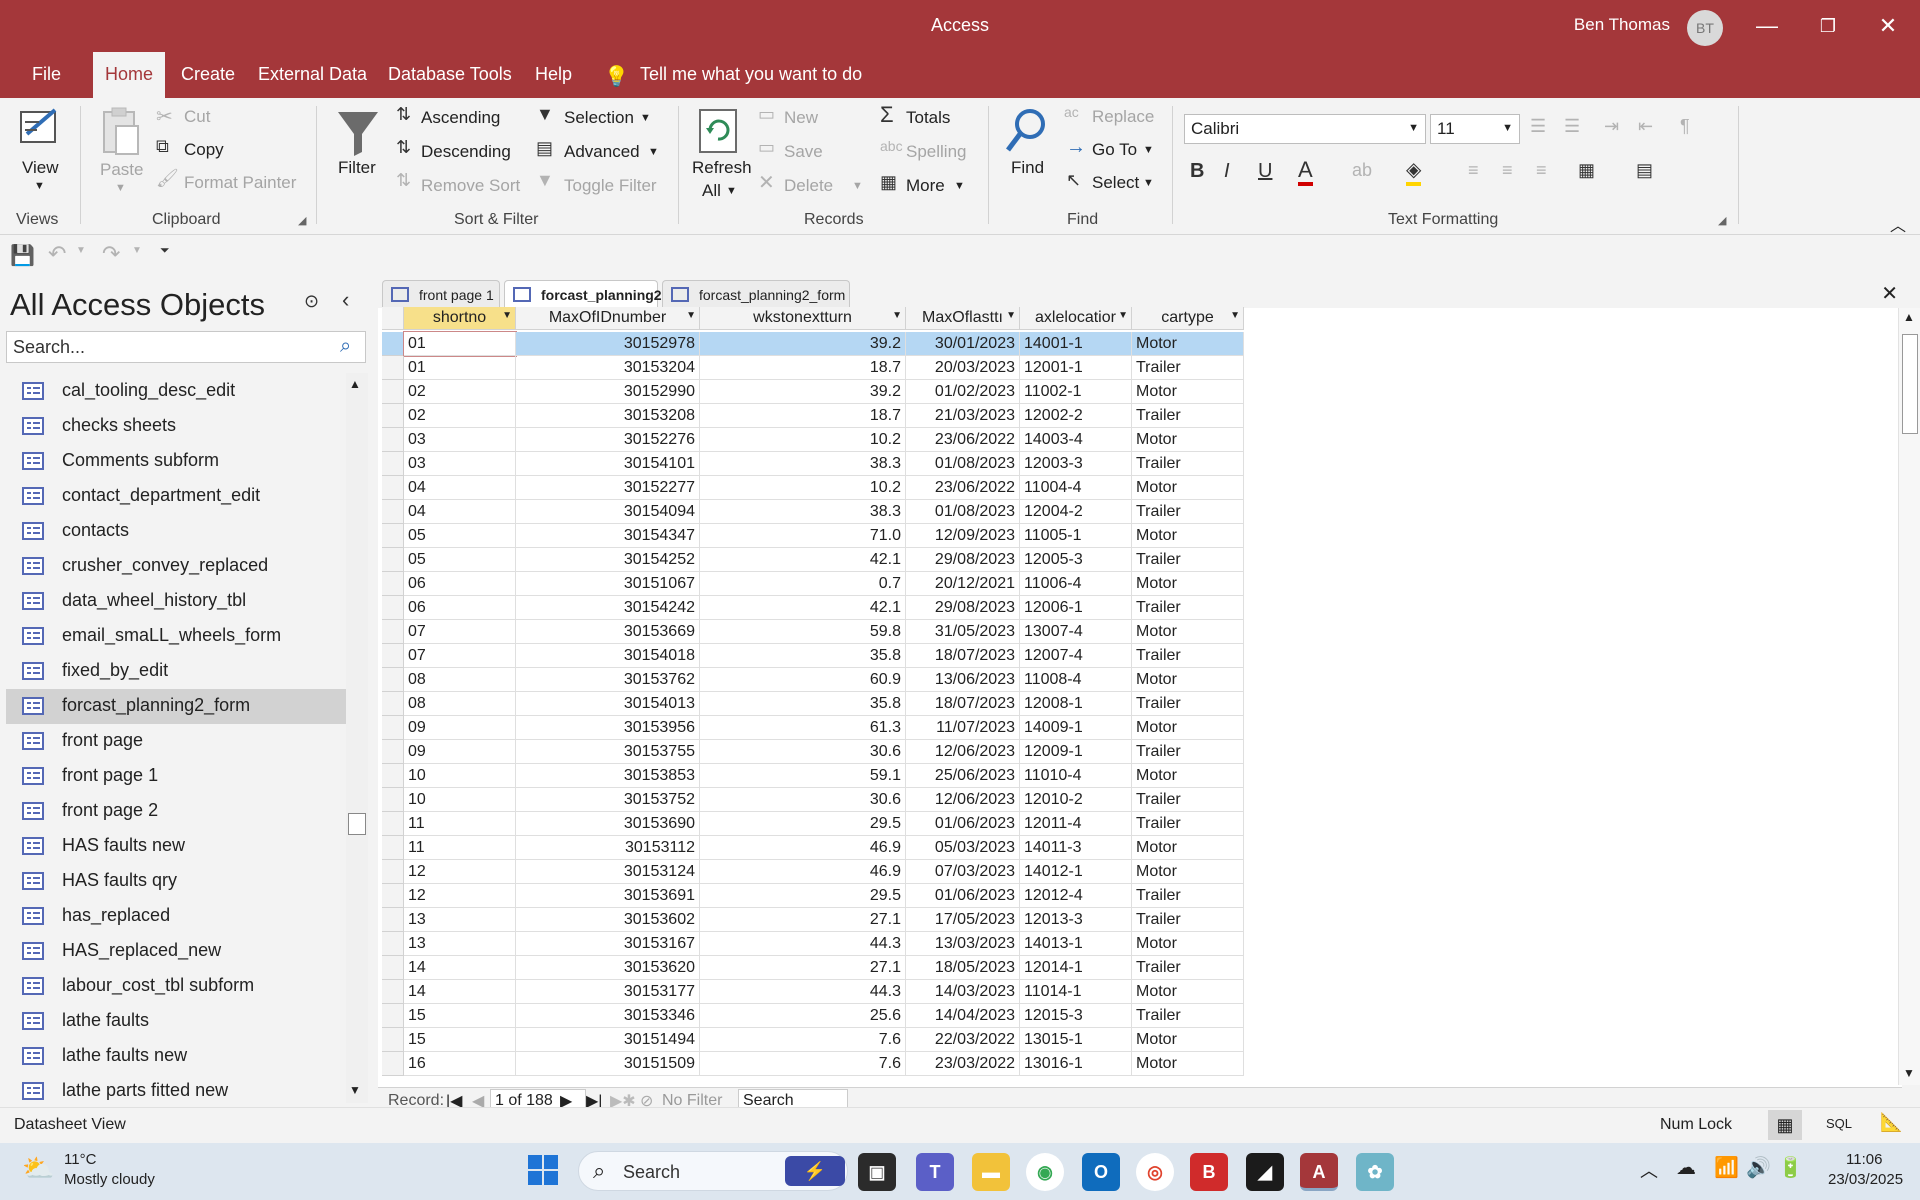 This screenshot has width=1920, height=1200. I want to click on avatar: BT, so click(1705, 28).